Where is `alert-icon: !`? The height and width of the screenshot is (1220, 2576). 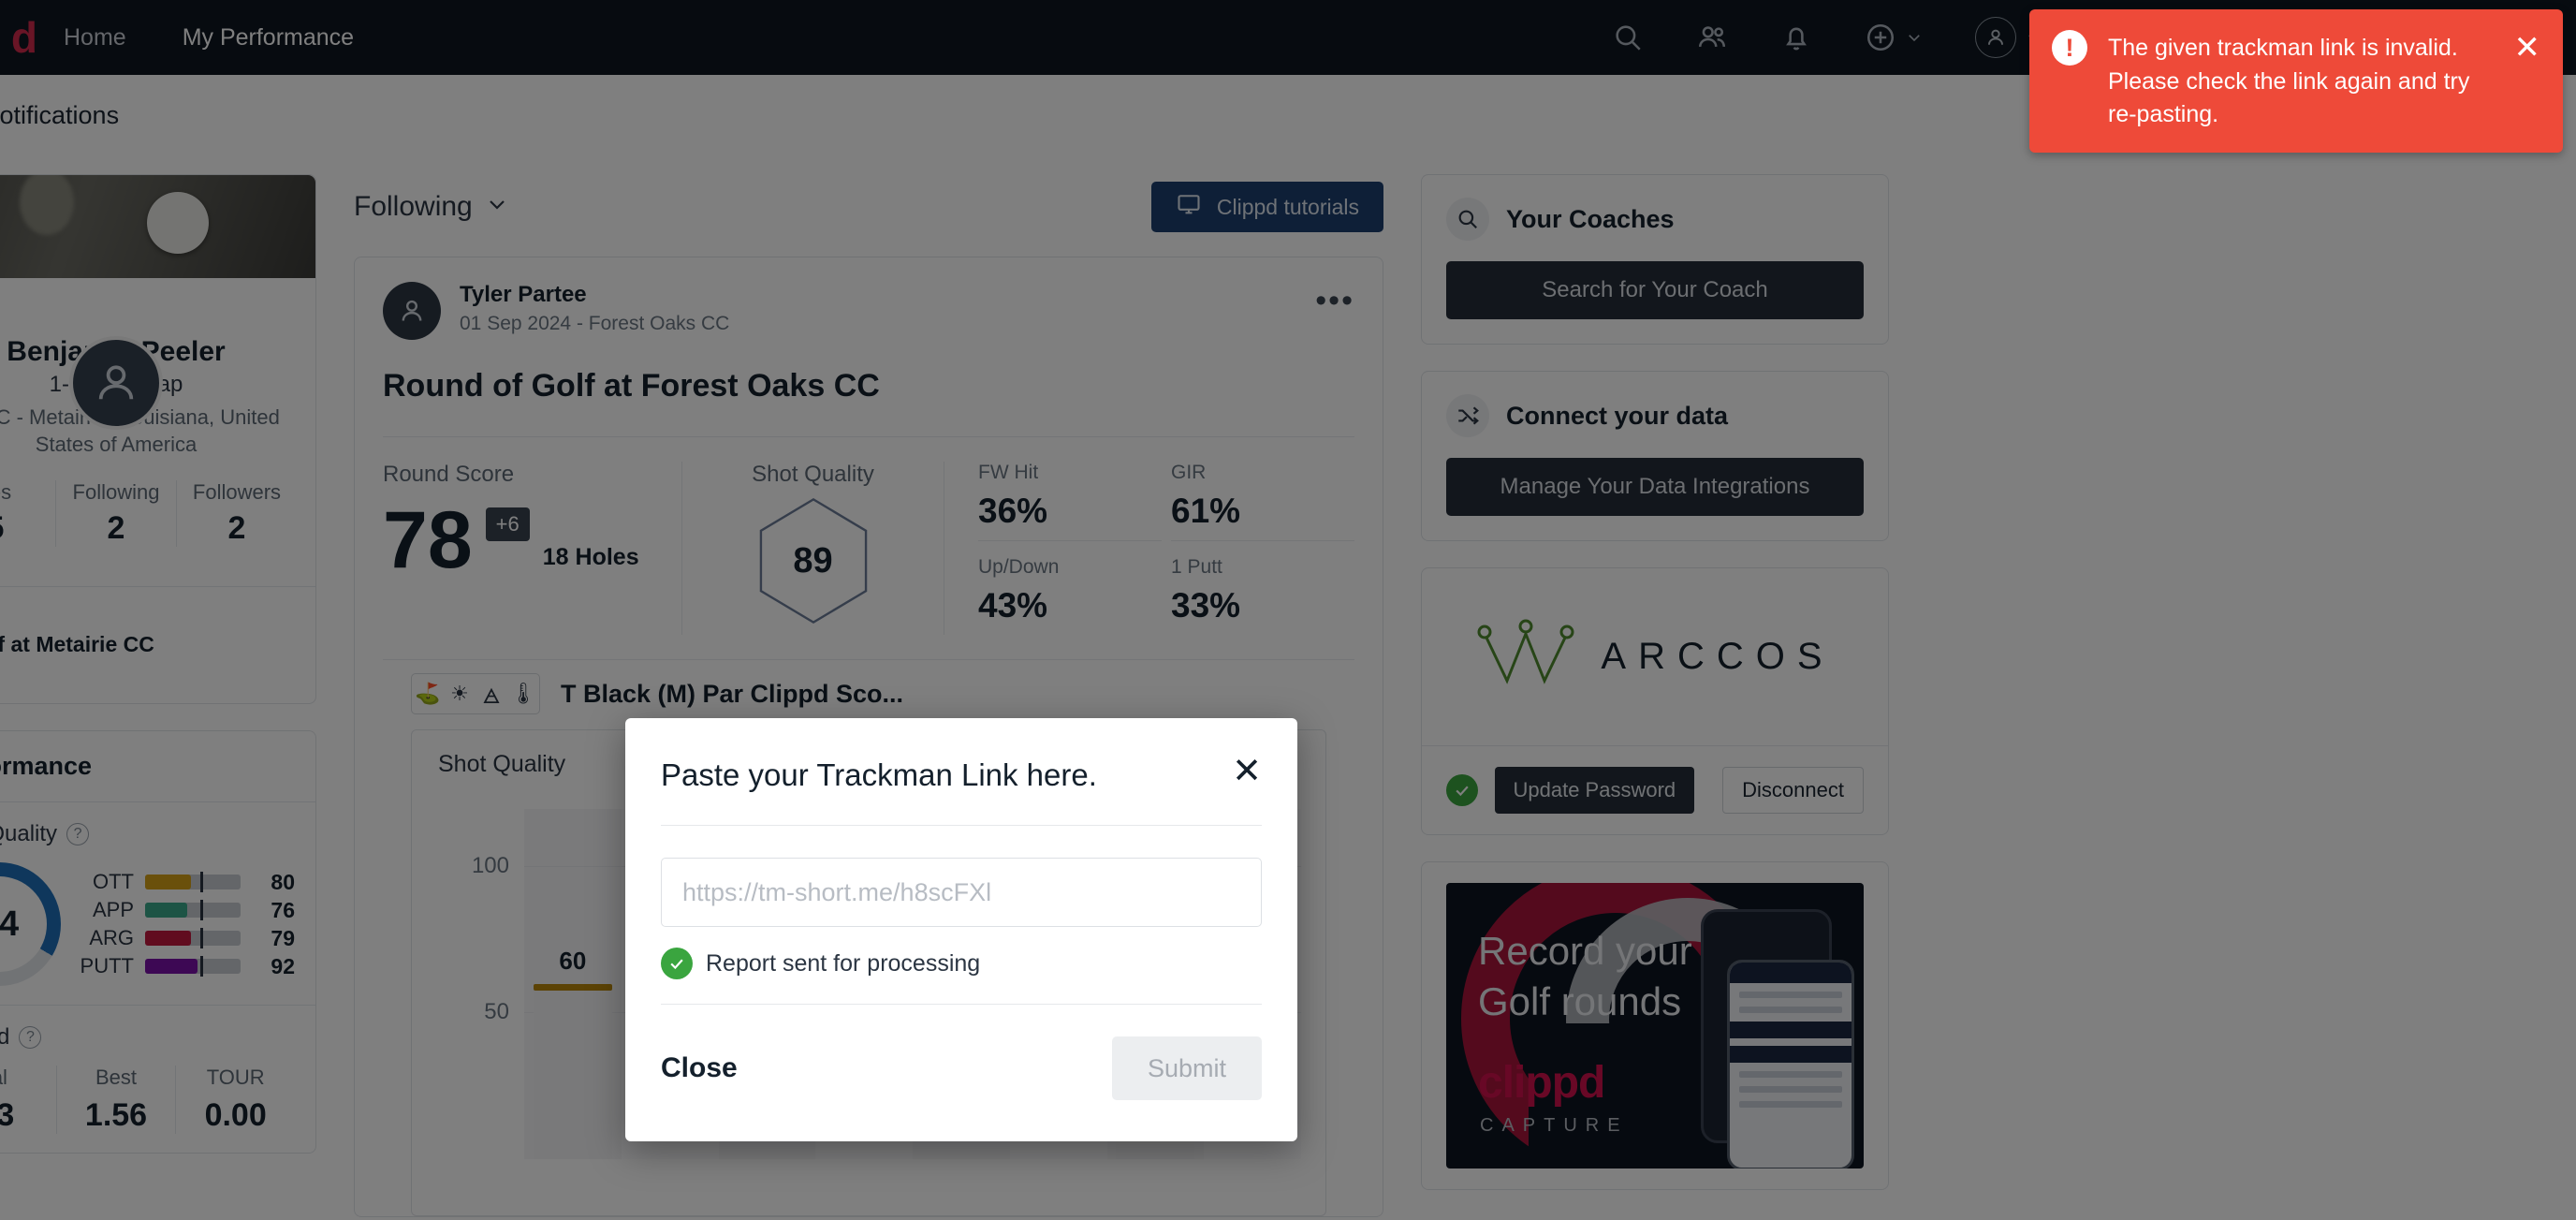 alert-icon: ! is located at coordinates (2069, 48).